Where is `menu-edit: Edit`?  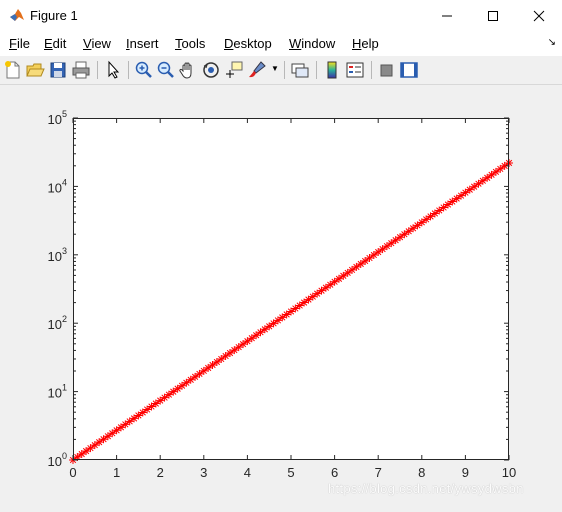
menu-edit: Edit is located at coordinates (55, 43).